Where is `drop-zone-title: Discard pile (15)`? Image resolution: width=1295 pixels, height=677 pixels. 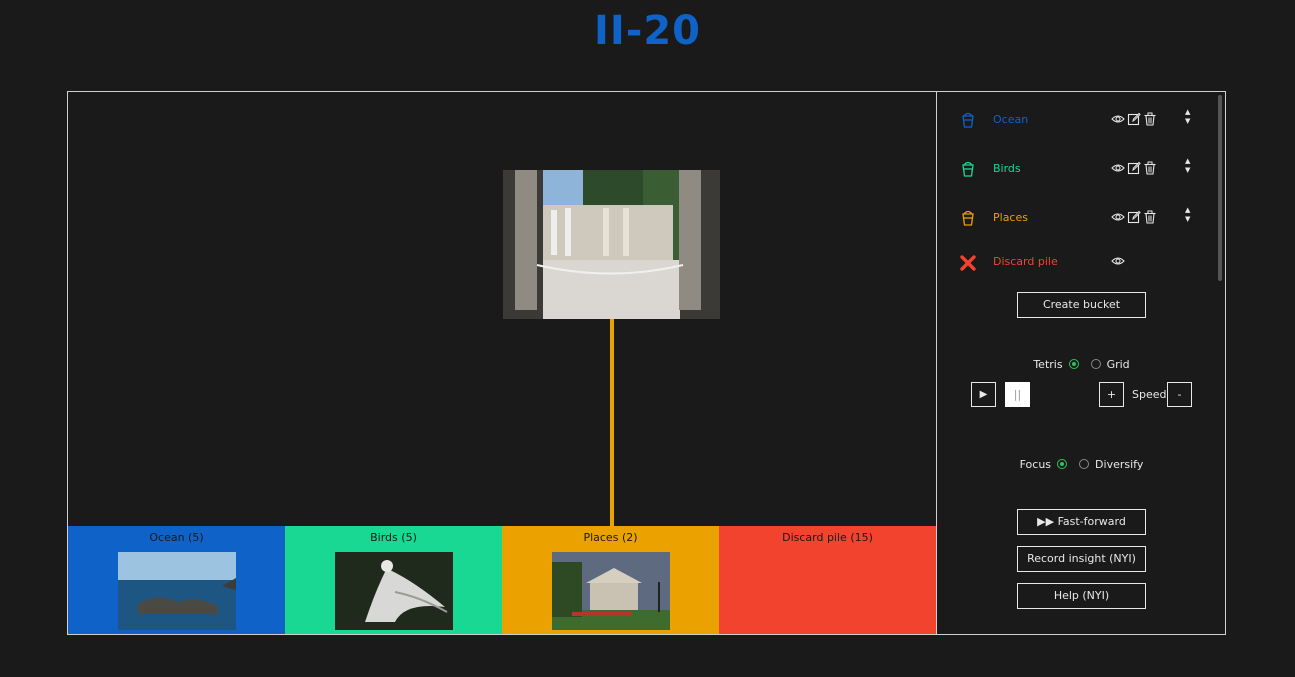
drop-zone-title: Discard pile (15) is located at coordinates (827, 537).